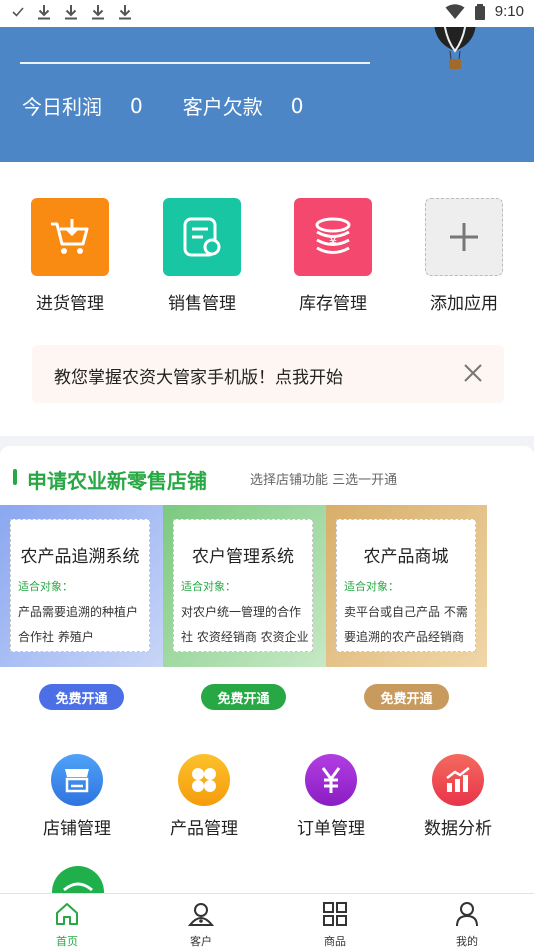 Image resolution: width=534 pixels, height=949 pixels. What do you see at coordinates (455, 48) in the screenshot?
I see `hot-air-balloon-icon` at bounding box center [455, 48].